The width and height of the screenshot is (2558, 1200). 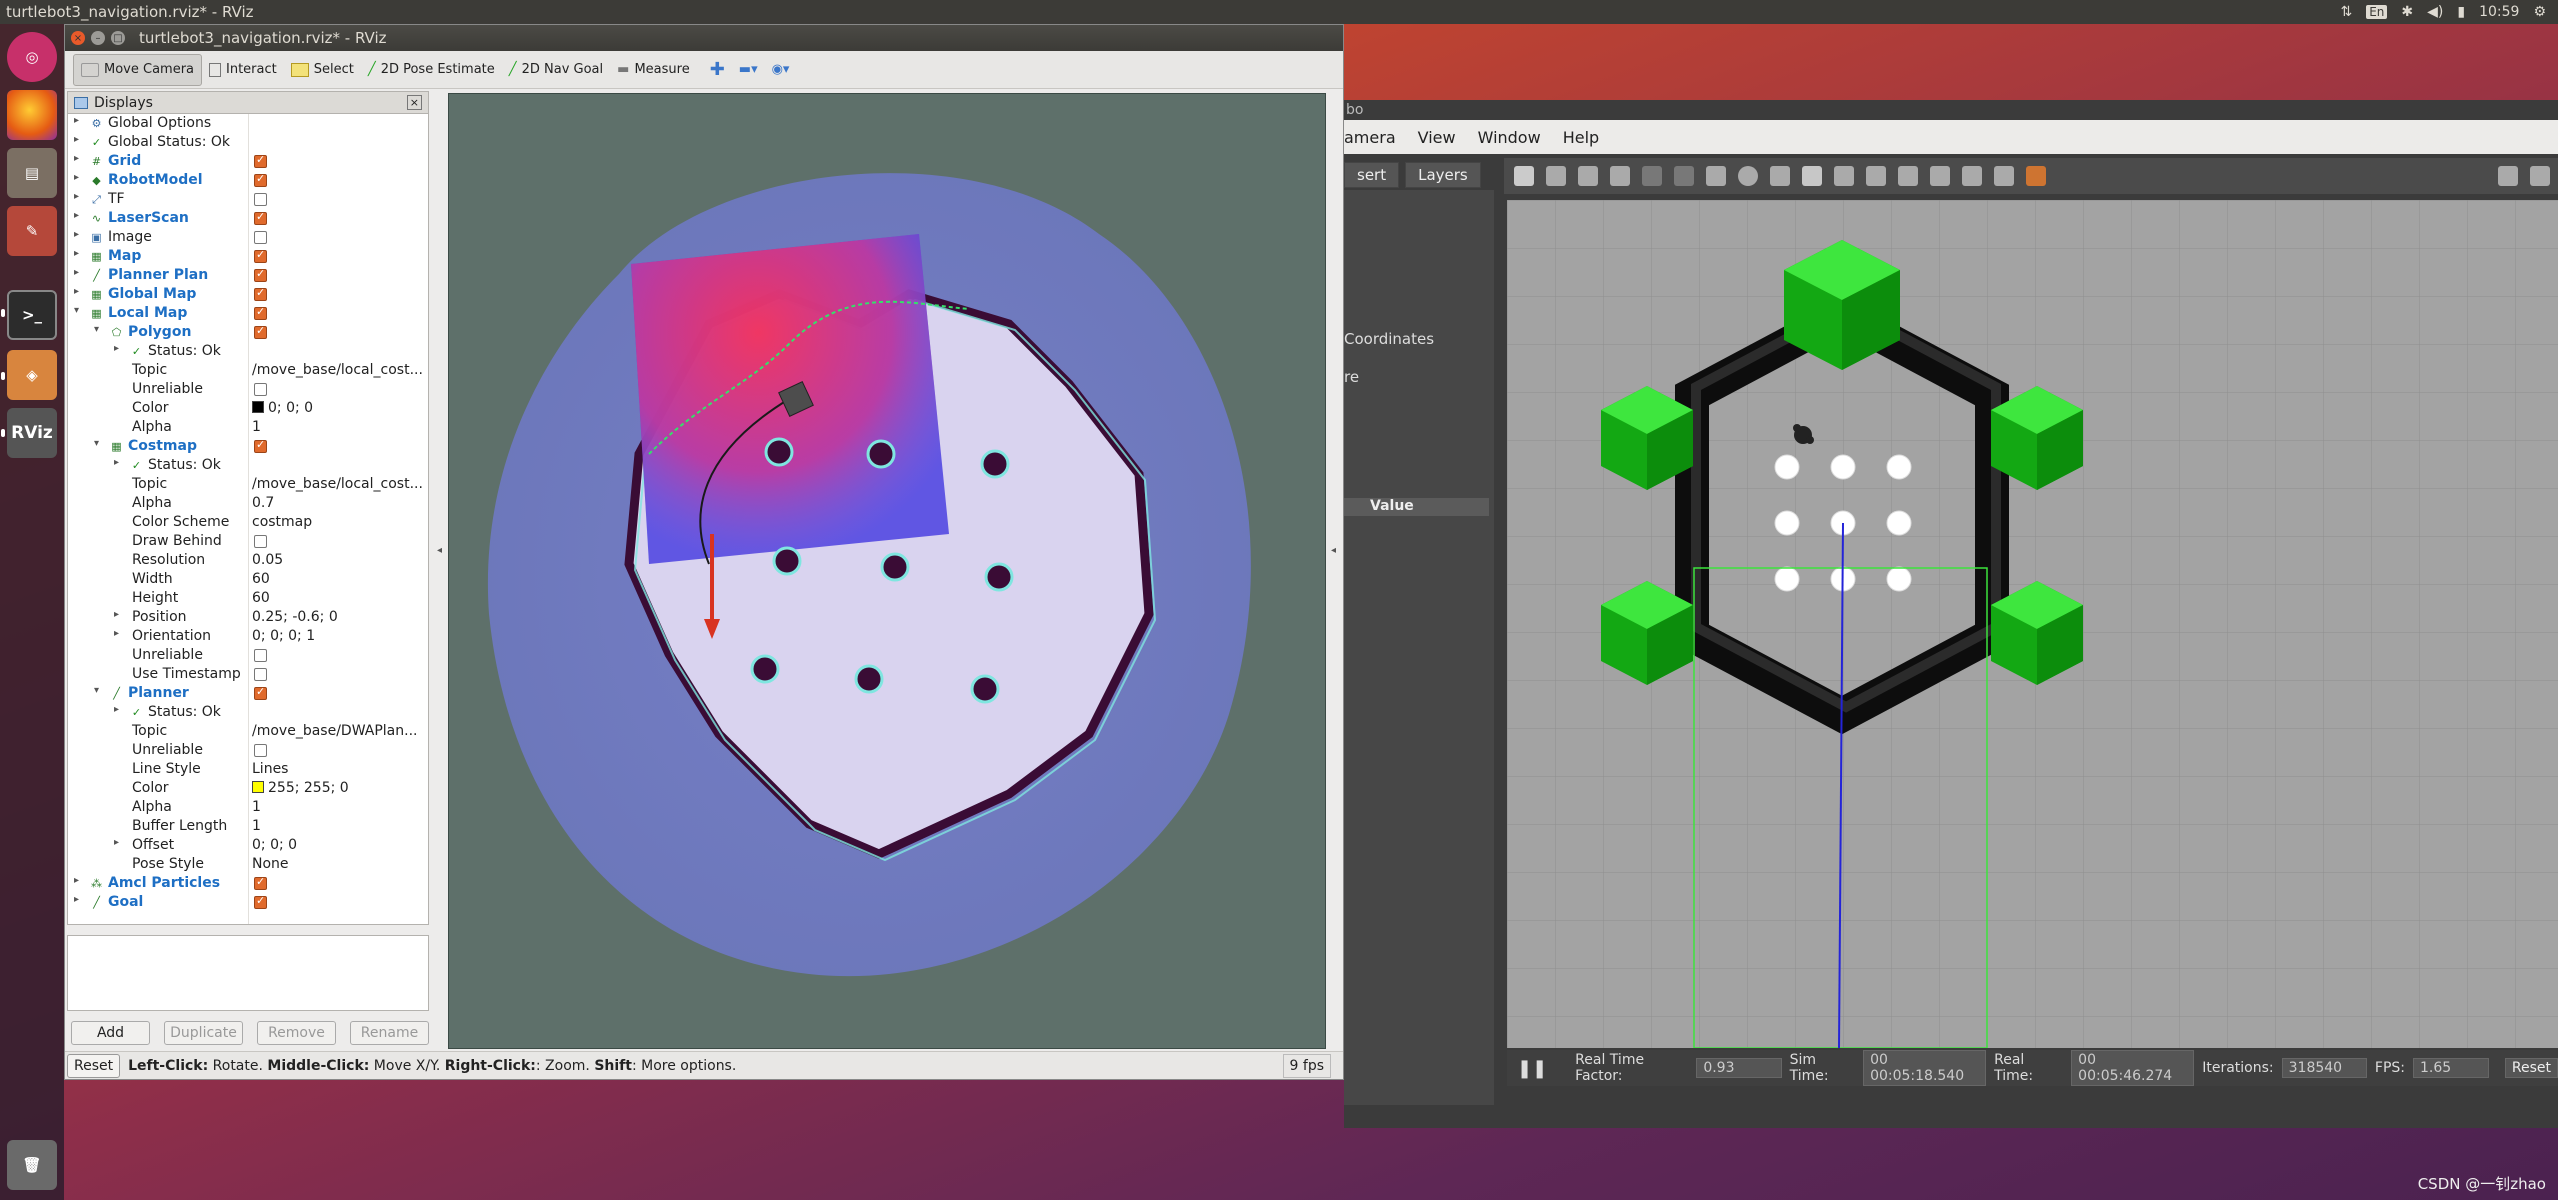 What do you see at coordinates (1780, 176) in the screenshot?
I see `cylinder-icon` at bounding box center [1780, 176].